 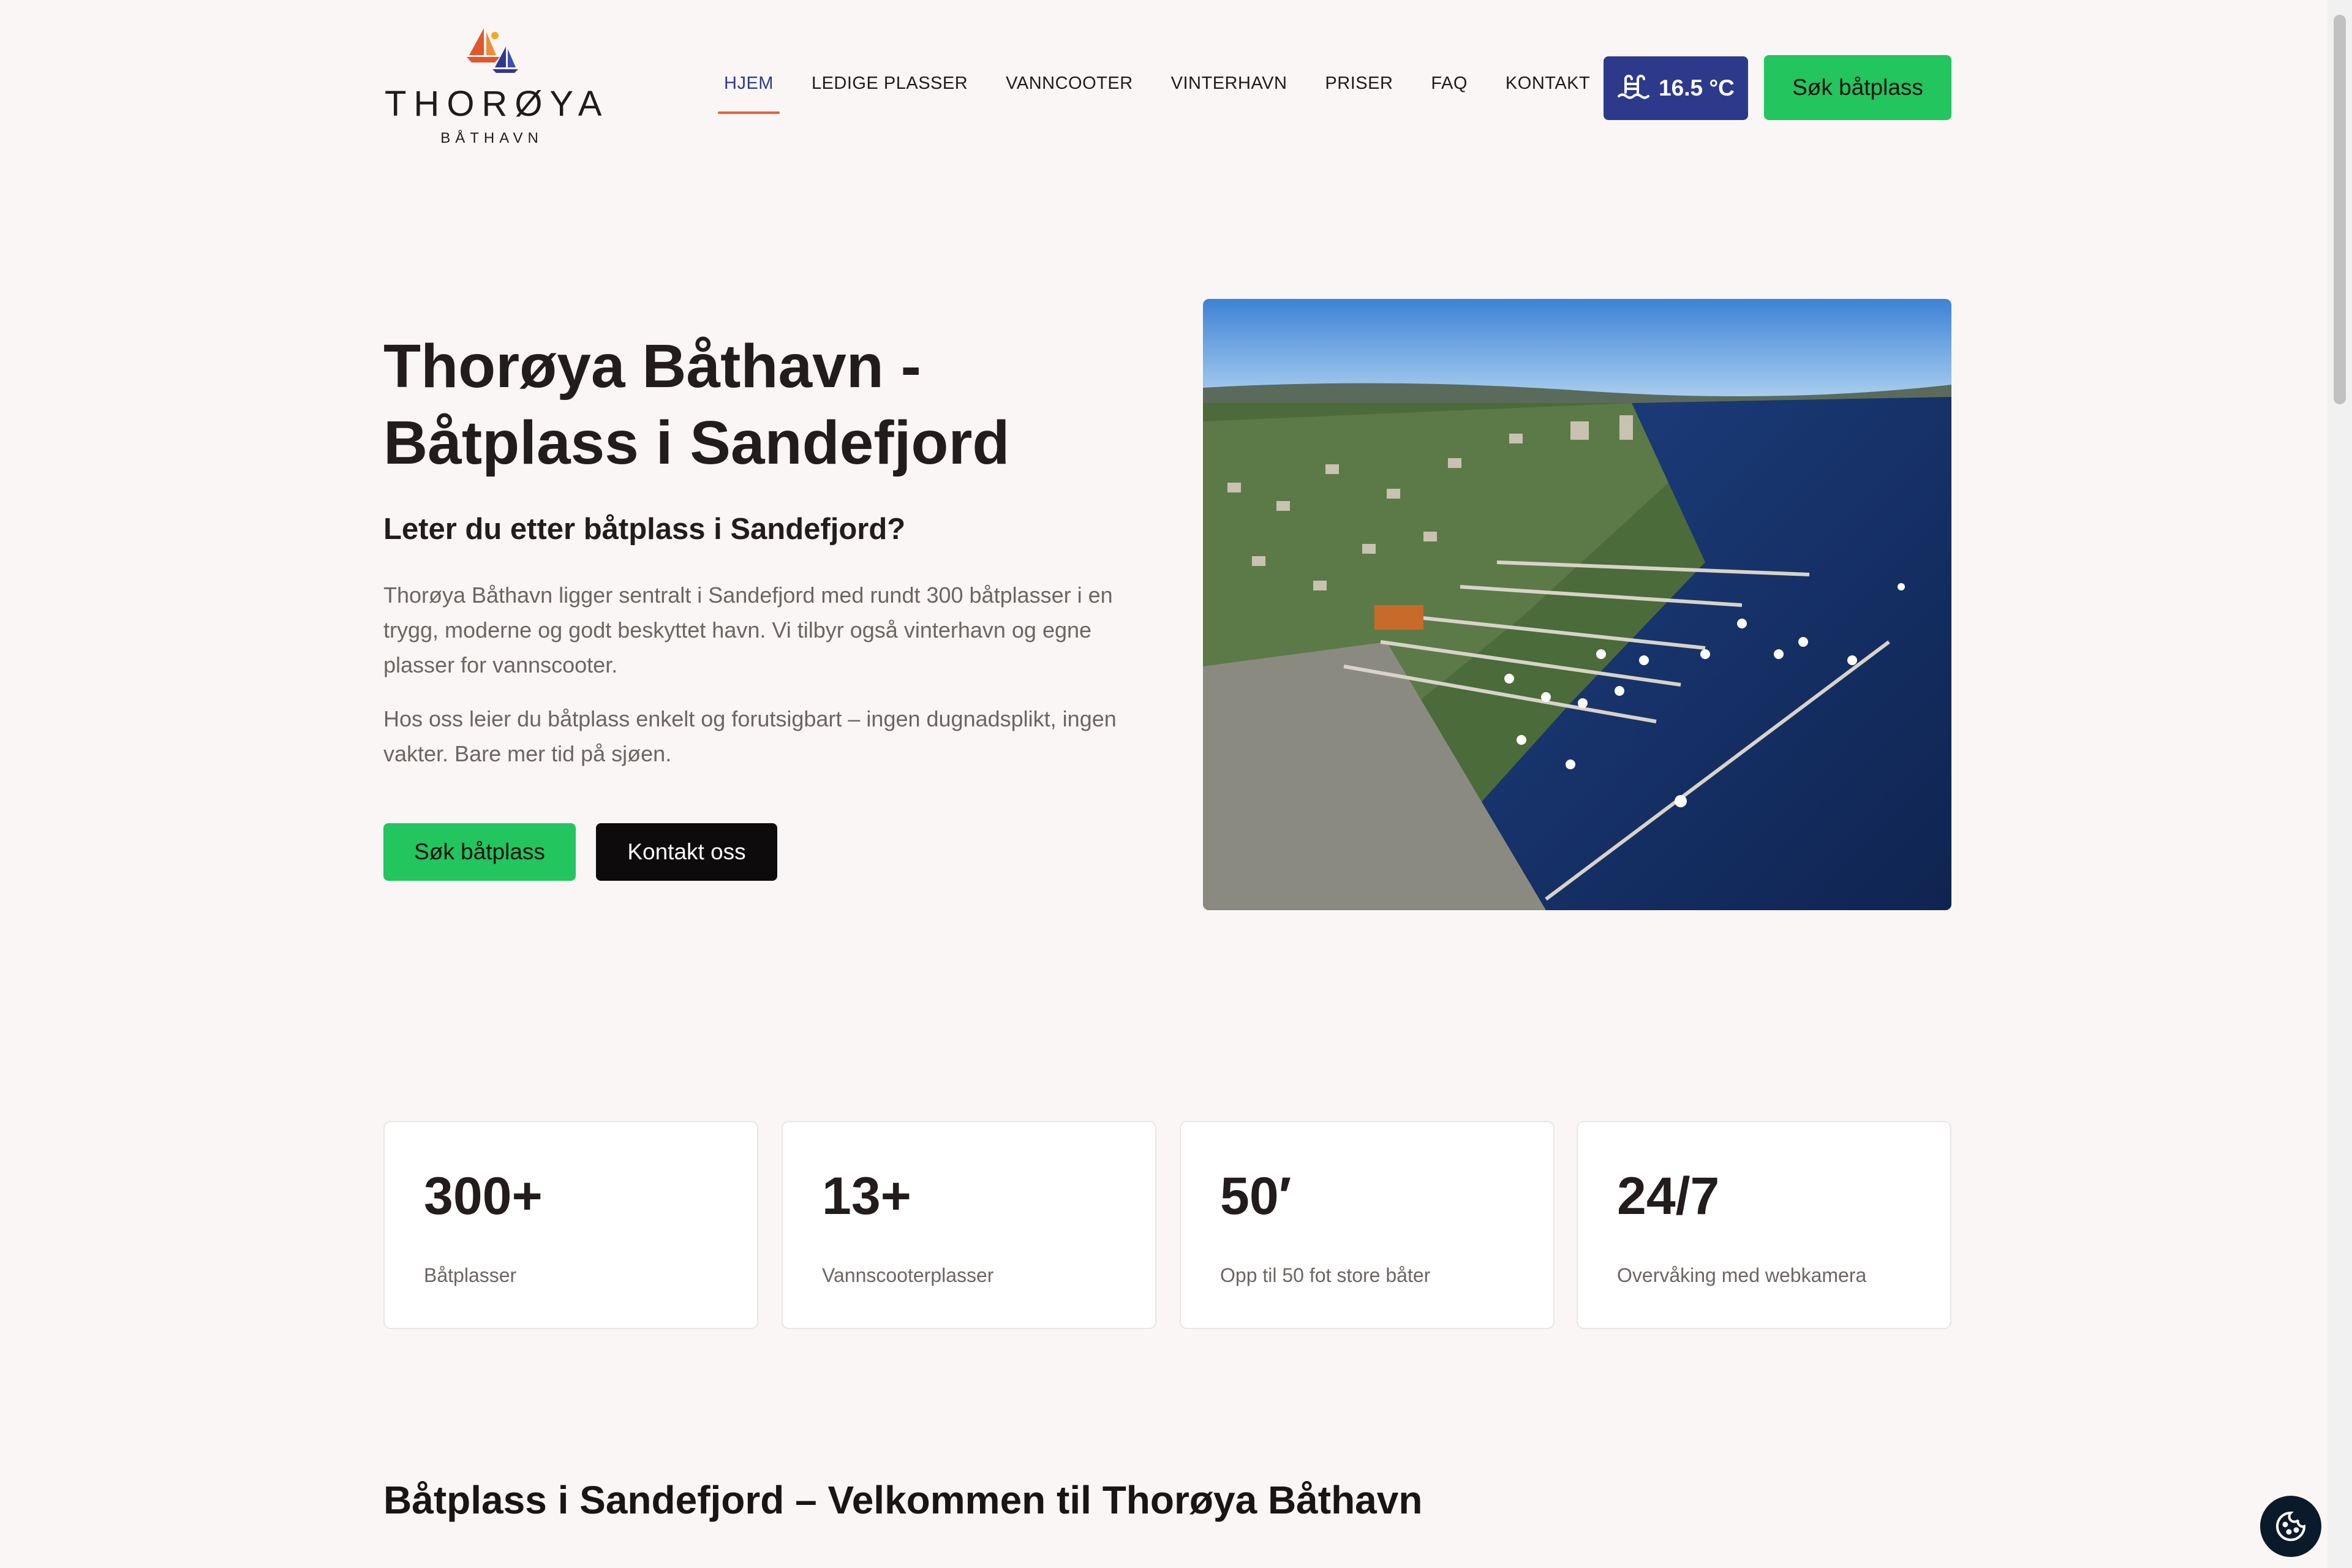 What do you see at coordinates (484, 1197) in the screenshot?
I see `stat-value: 300+` at bounding box center [484, 1197].